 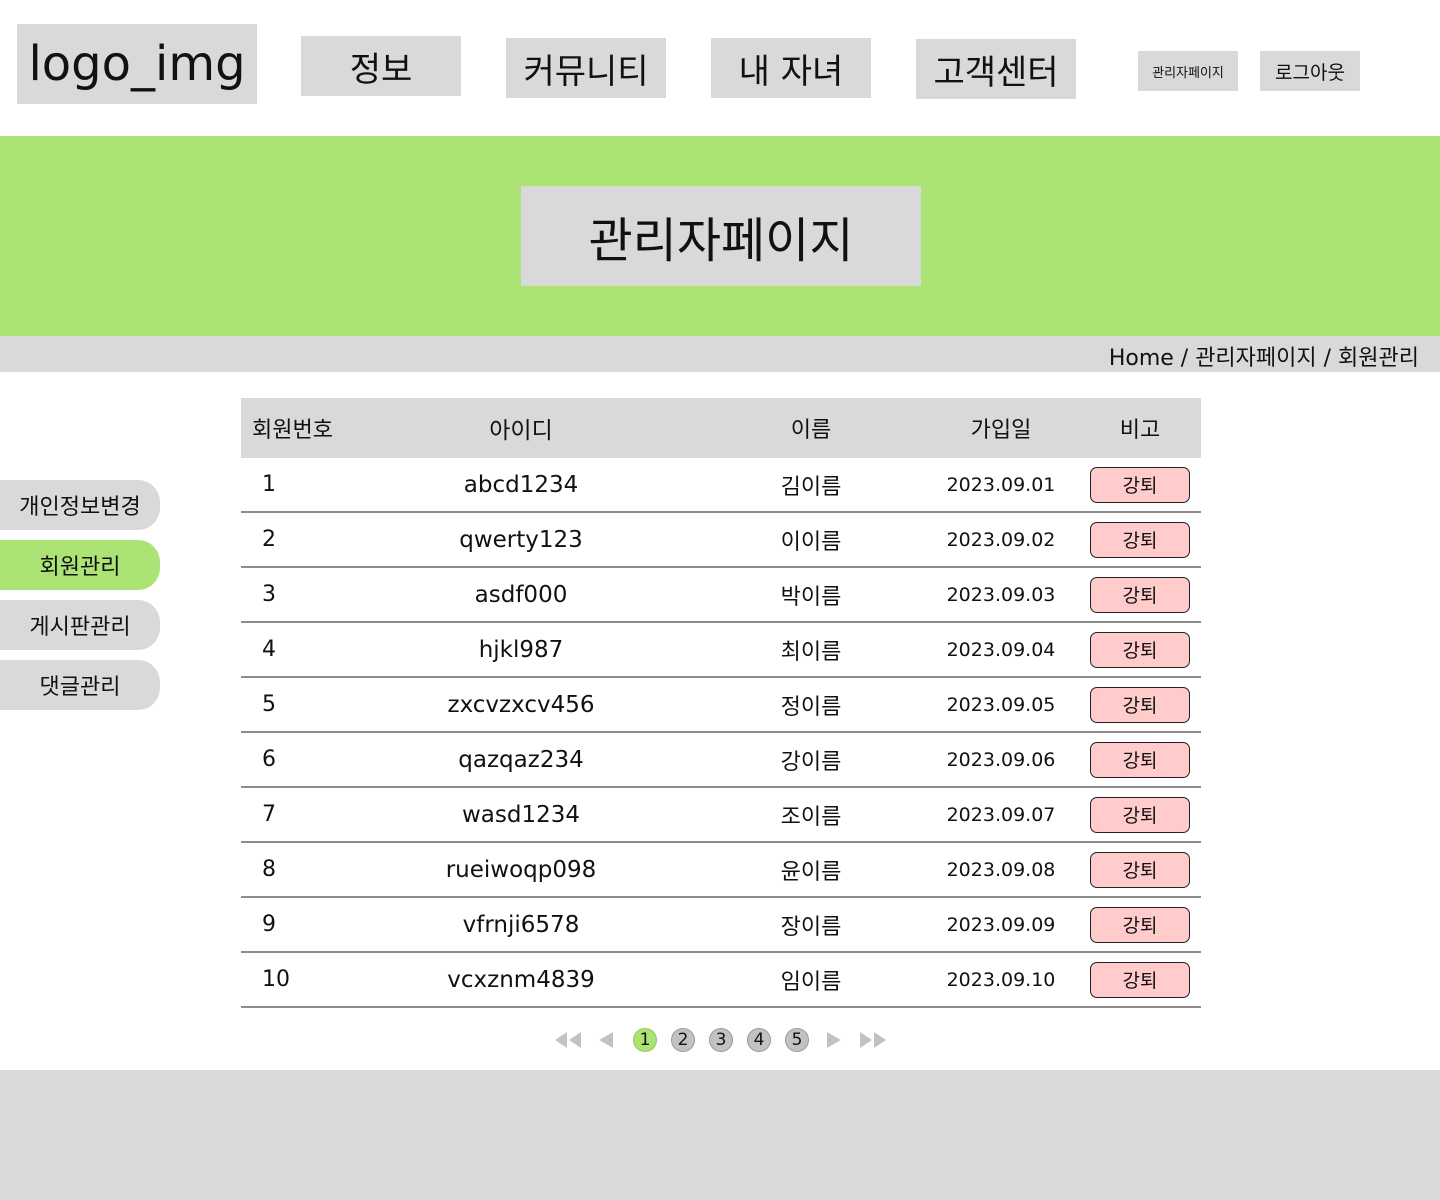 I want to click on member-join-date: 2023.09.06, so click(x=1001, y=759).